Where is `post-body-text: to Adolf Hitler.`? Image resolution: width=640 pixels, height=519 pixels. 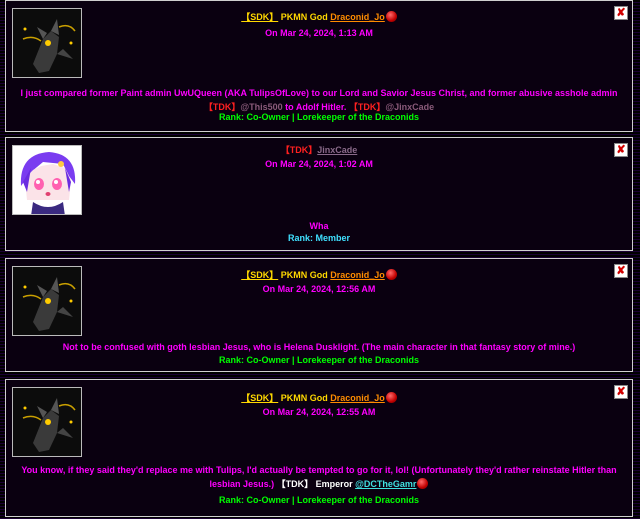
post-body-text: to Adolf Hitler. is located at coordinates (316, 107).